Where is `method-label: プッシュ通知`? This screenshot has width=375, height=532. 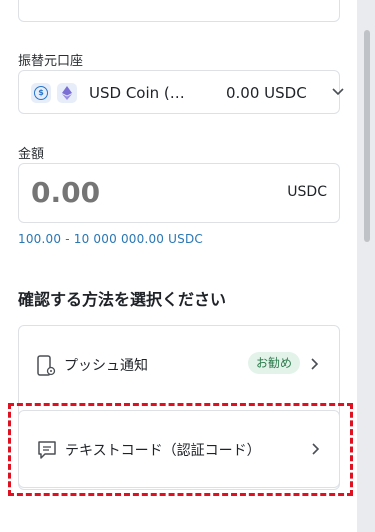
method-label: プッシュ通知 is located at coordinates (106, 366).